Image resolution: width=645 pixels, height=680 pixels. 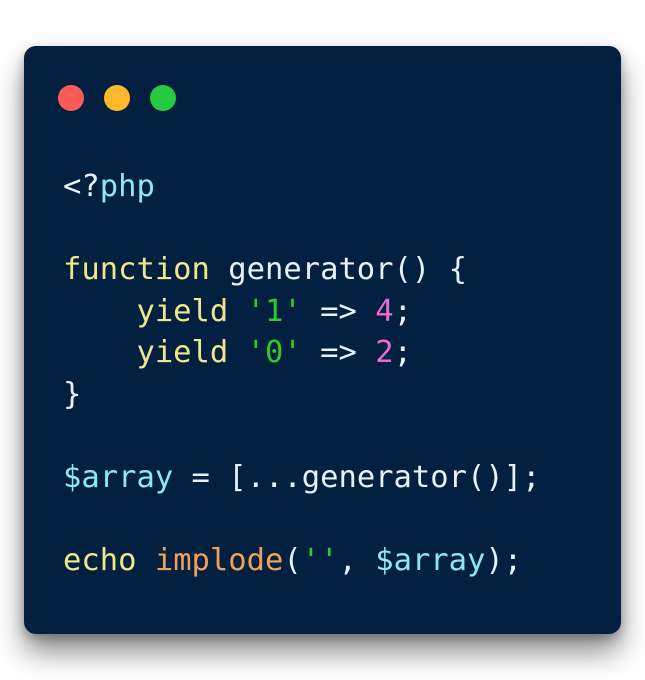 I want to click on code-line: function generator() {, so click(x=301, y=270).